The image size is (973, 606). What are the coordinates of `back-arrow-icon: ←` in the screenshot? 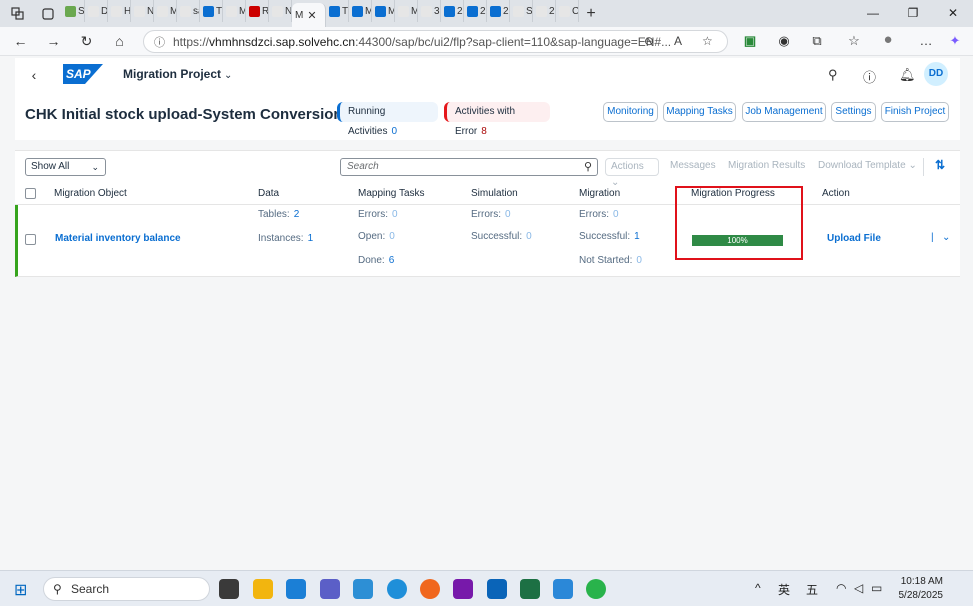 It's located at (20, 41).